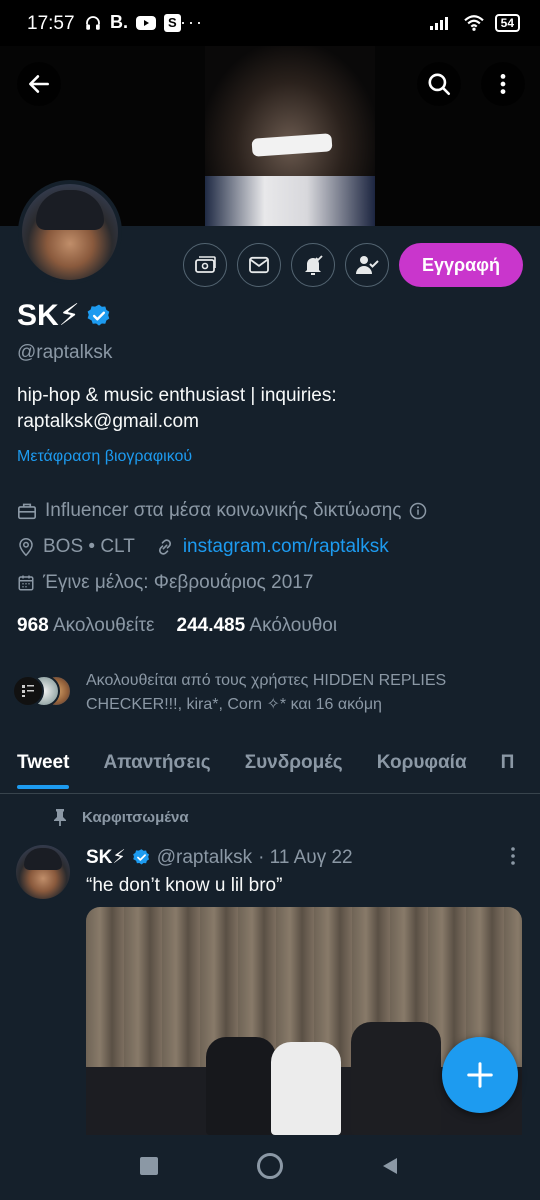 This screenshot has width=540, height=1200. I want to click on search-icon, so click(439, 84).